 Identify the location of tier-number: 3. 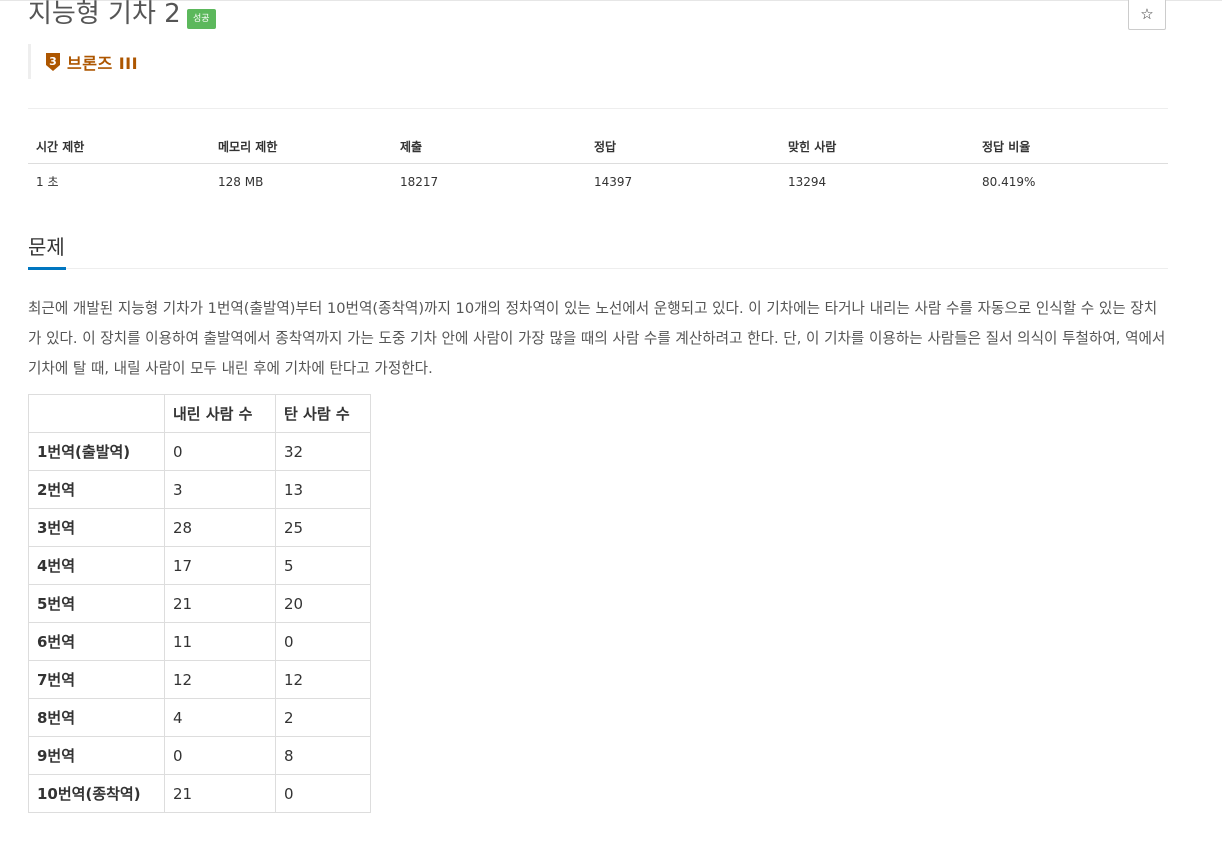
(53, 61).